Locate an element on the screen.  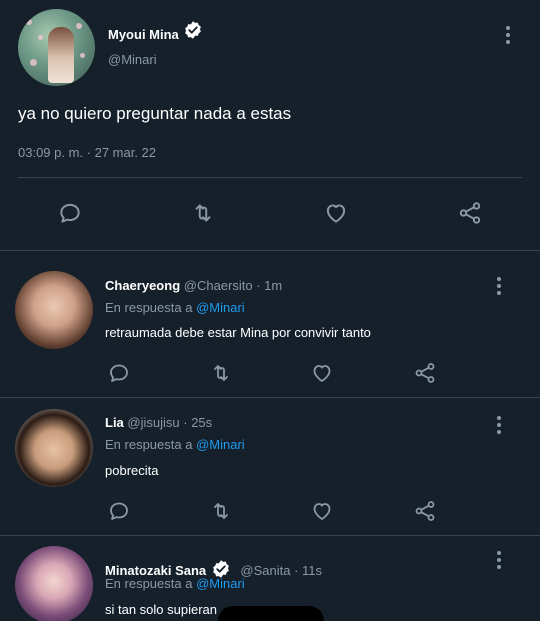
reply-header: Chaeryeong @Chaersito · 1m is located at coordinates (193, 285).